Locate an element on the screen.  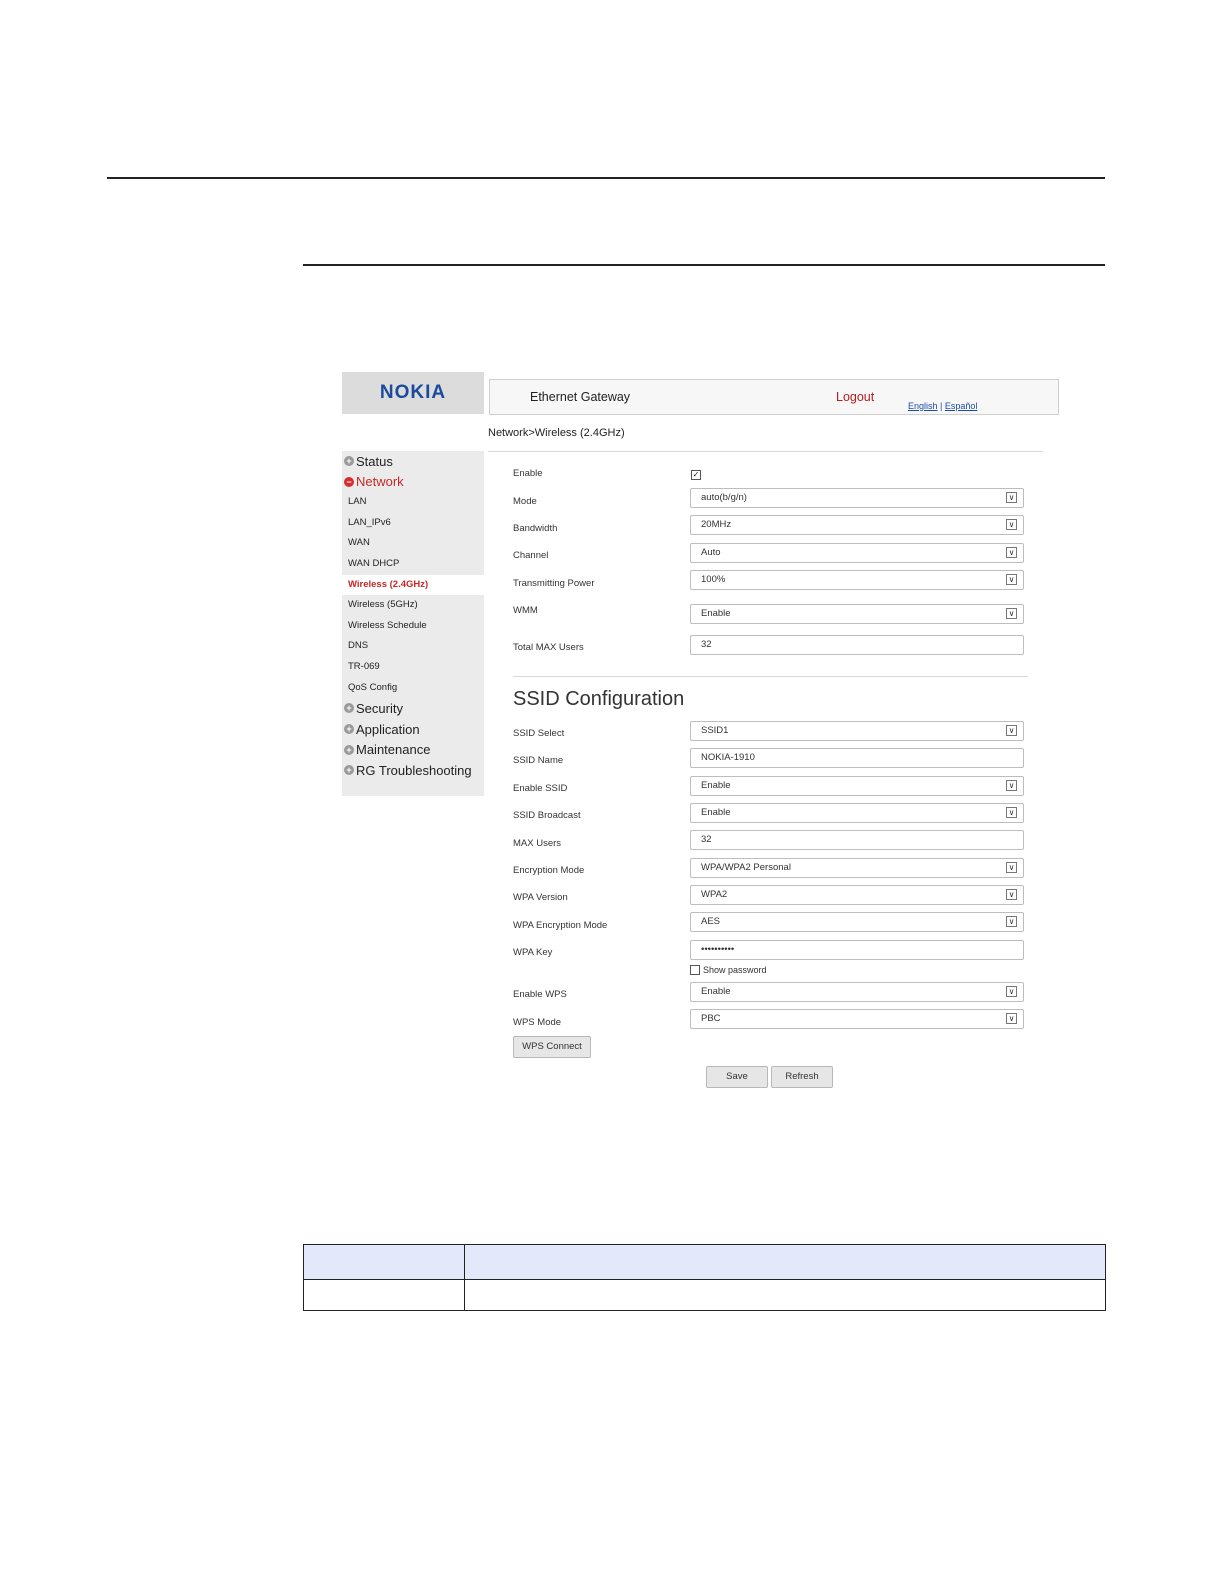
table-header-row is located at coordinates (704, 1262).